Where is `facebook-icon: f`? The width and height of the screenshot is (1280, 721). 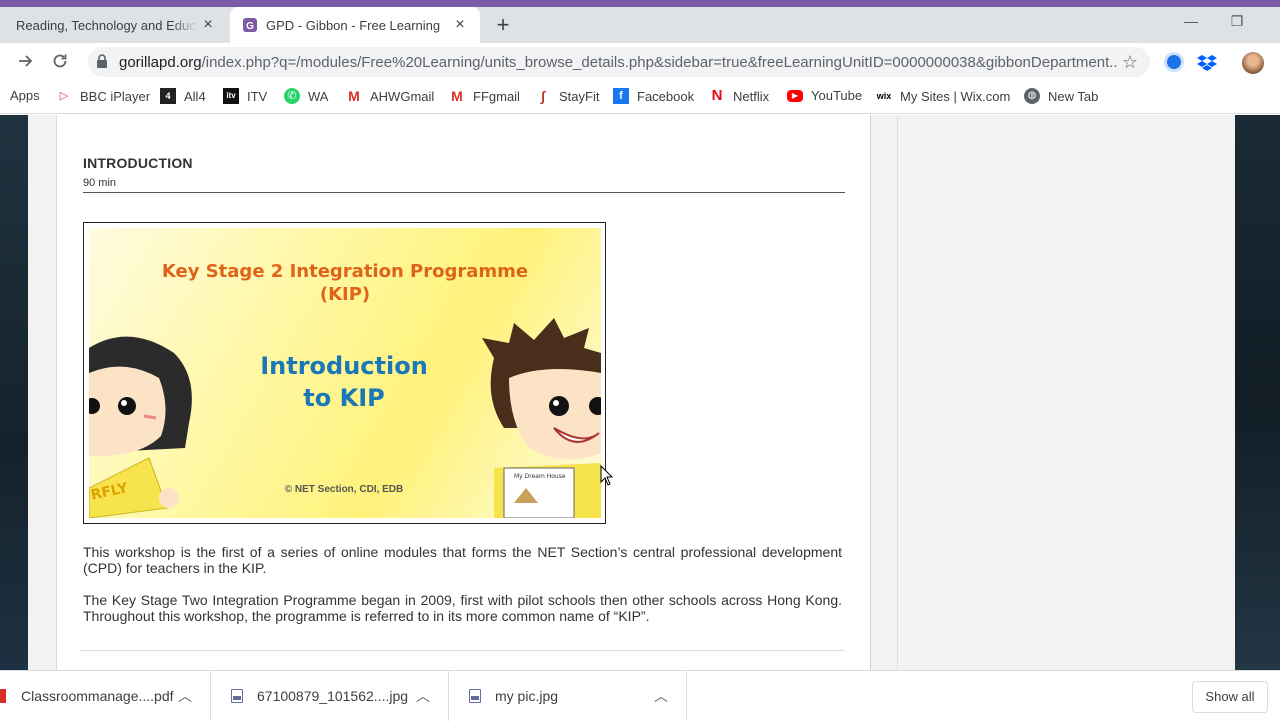
facebook-icon: f is located at coordinates (621, 96).